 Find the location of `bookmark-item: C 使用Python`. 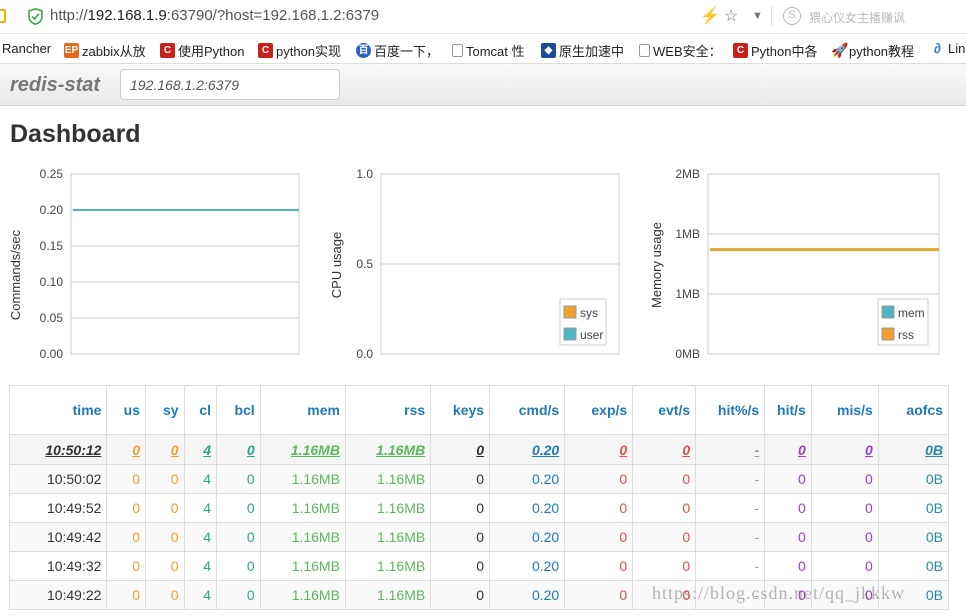

bookmark-item: C 使用Python is located at coordinates (202, 50).